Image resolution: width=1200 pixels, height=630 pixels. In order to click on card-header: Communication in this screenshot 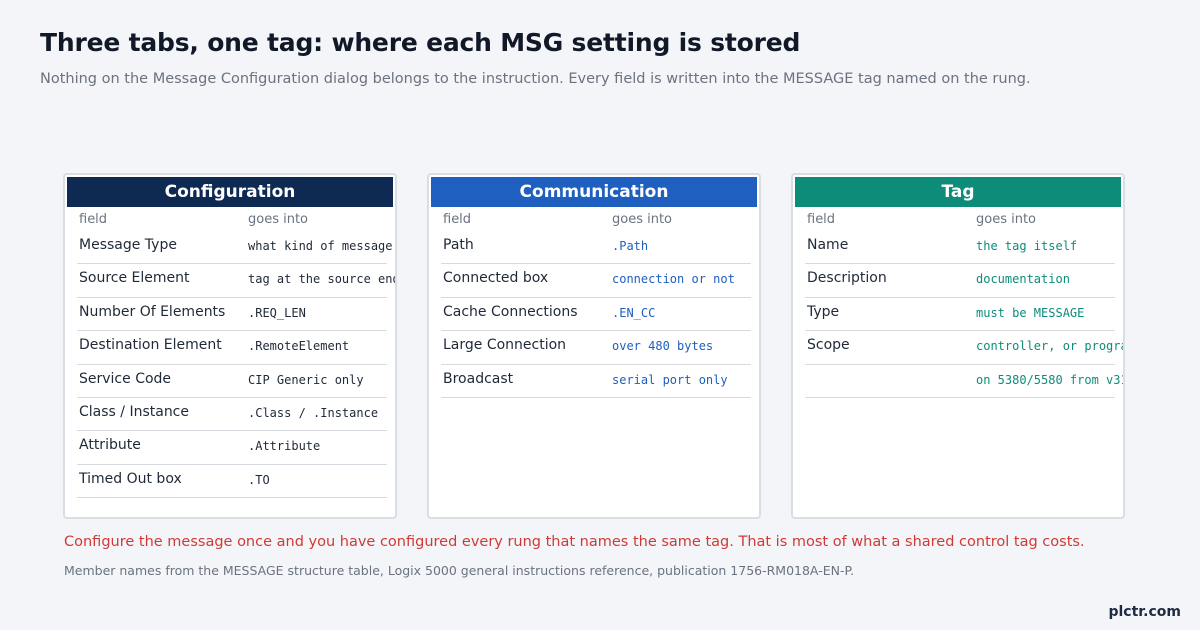, I will do `click(594, 192)`.